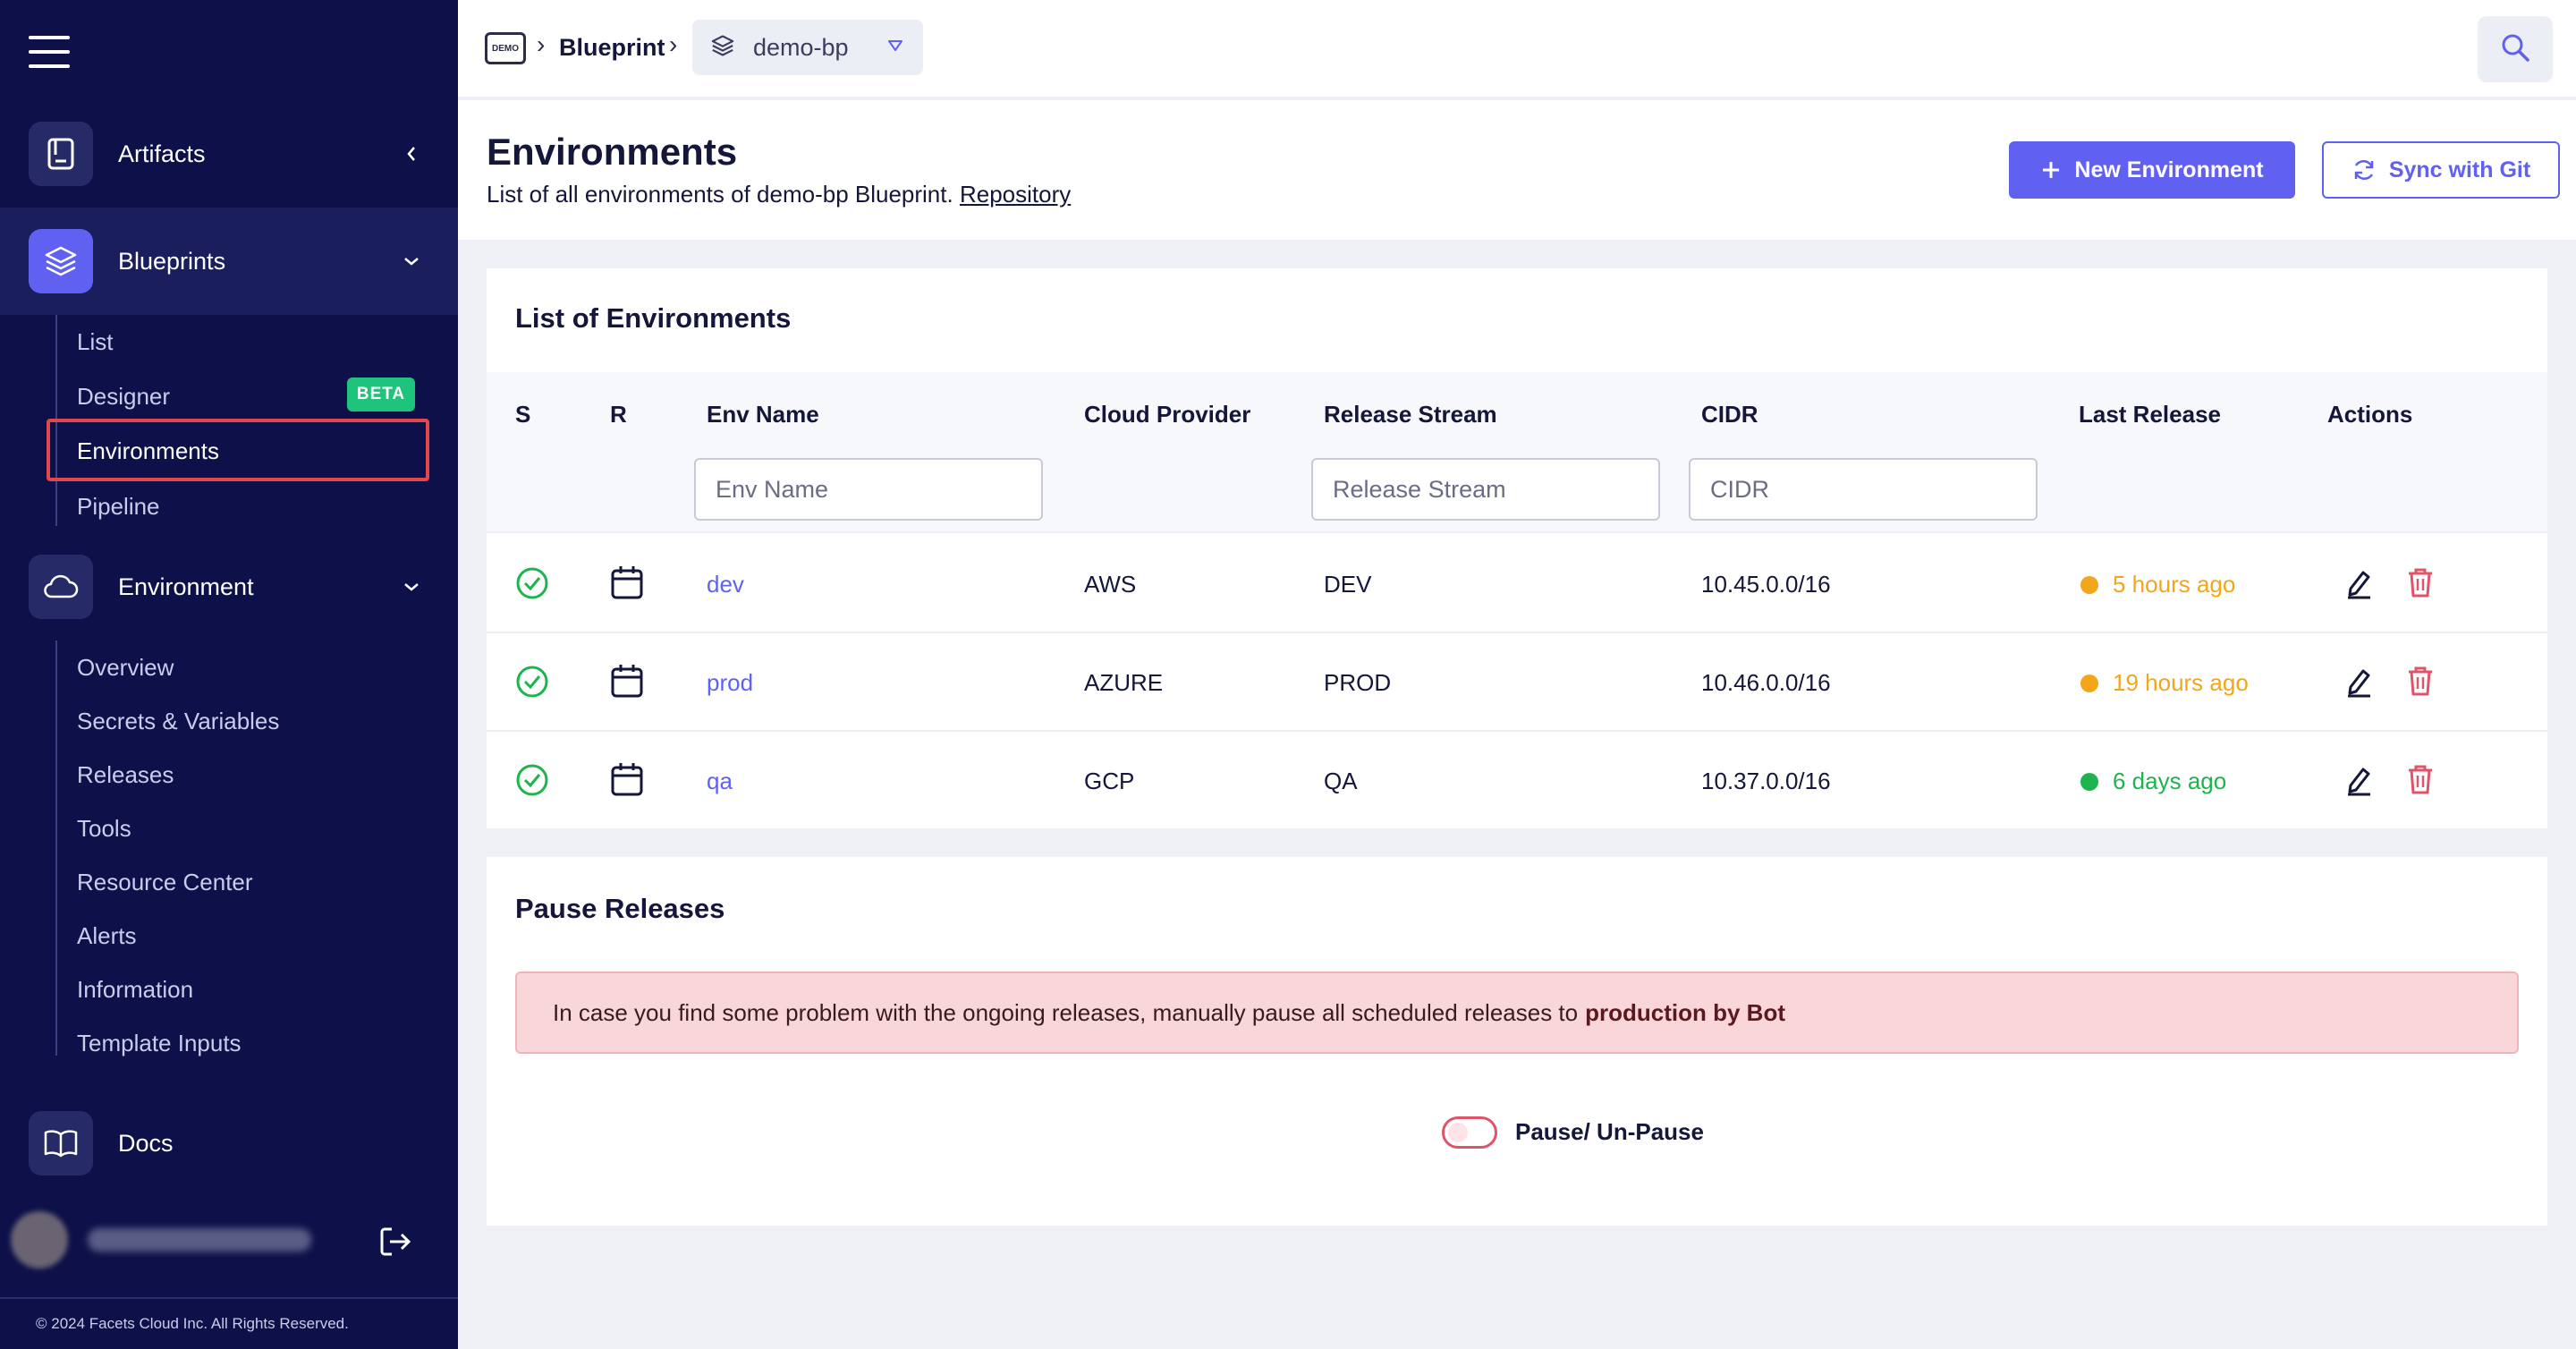 The image size is (2576, 1349). What do you see at coordinates (104, 829) in the screenshot?
I see `sidebar-item-tools: Tools` at bounding box center [104, 829].